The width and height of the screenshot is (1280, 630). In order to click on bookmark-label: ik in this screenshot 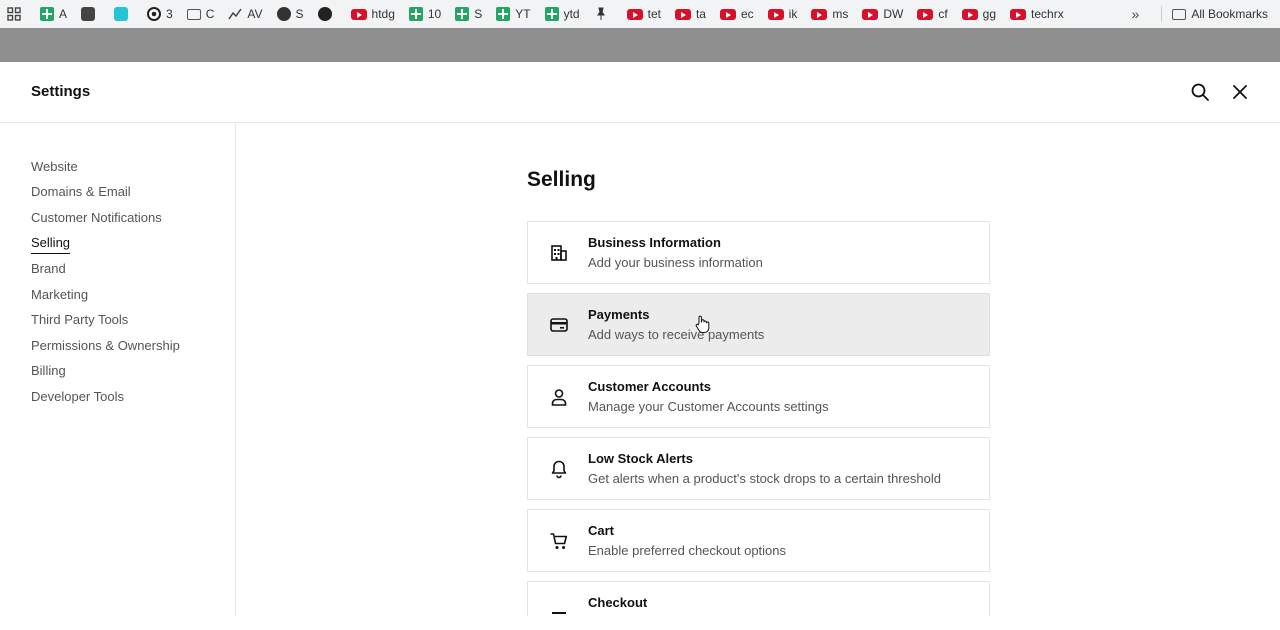, I will do `click(793, 14)`.